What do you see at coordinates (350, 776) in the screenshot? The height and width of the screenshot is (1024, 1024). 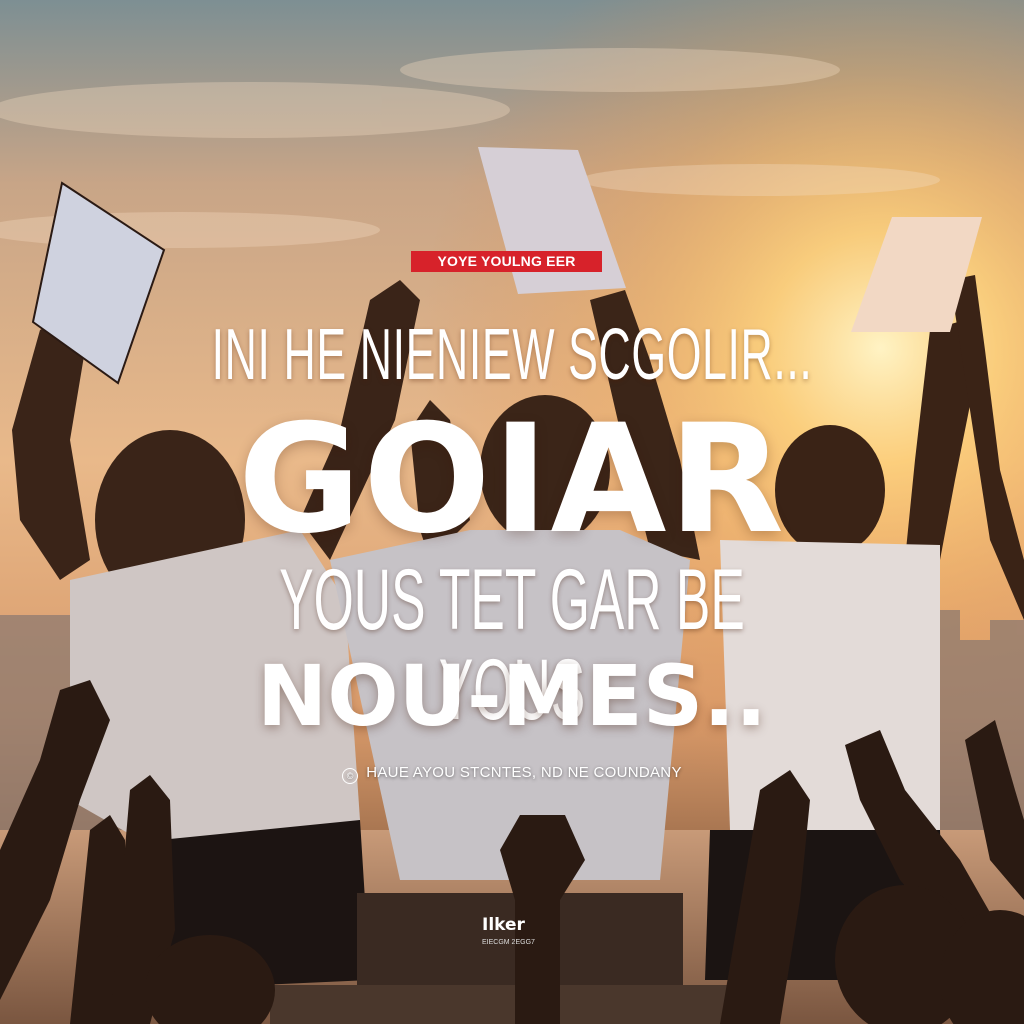 I see `copyright-circle-icon: ©` at bounding box center [350, 776].